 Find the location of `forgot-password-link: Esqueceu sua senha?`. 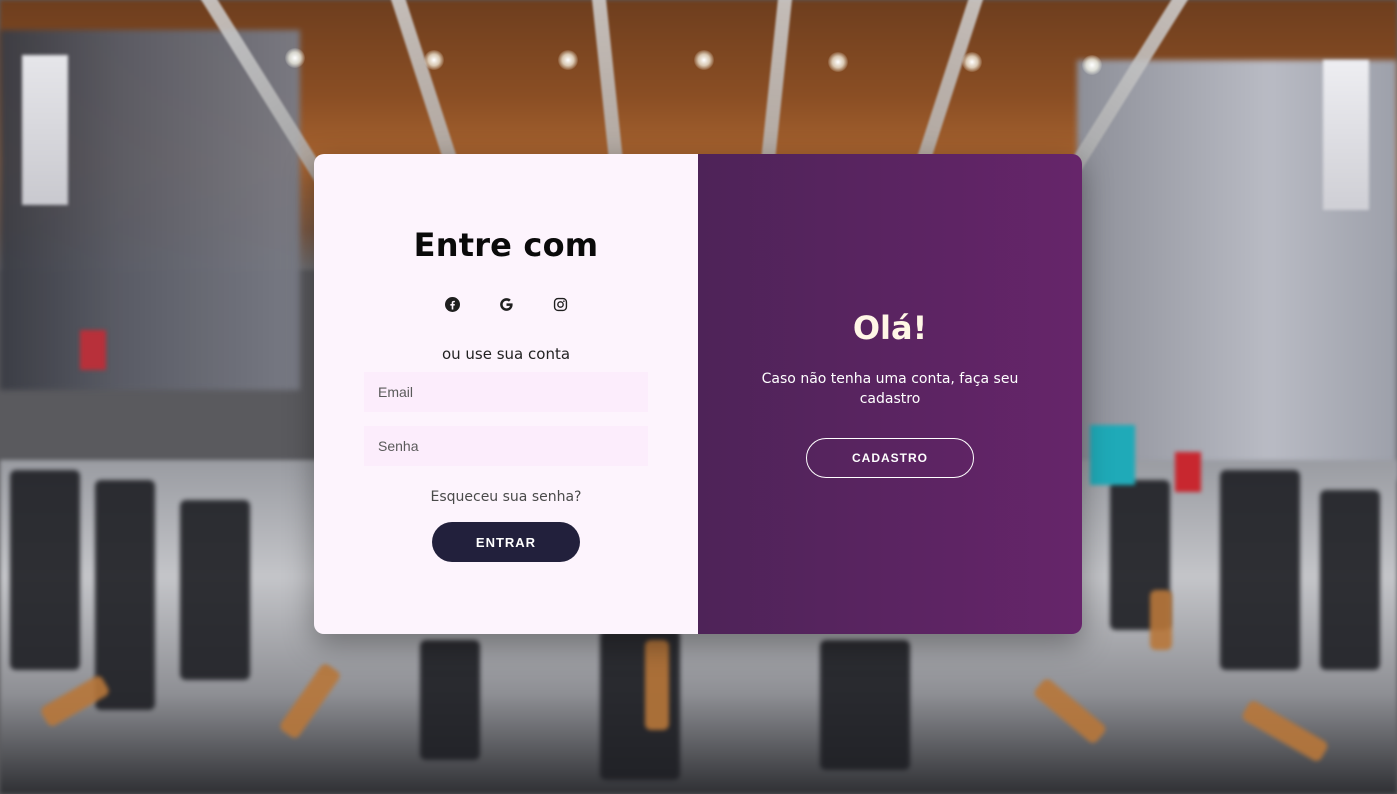

forgot-password-link: Esqueceu sua senha? is located at coordinates (506, 497).